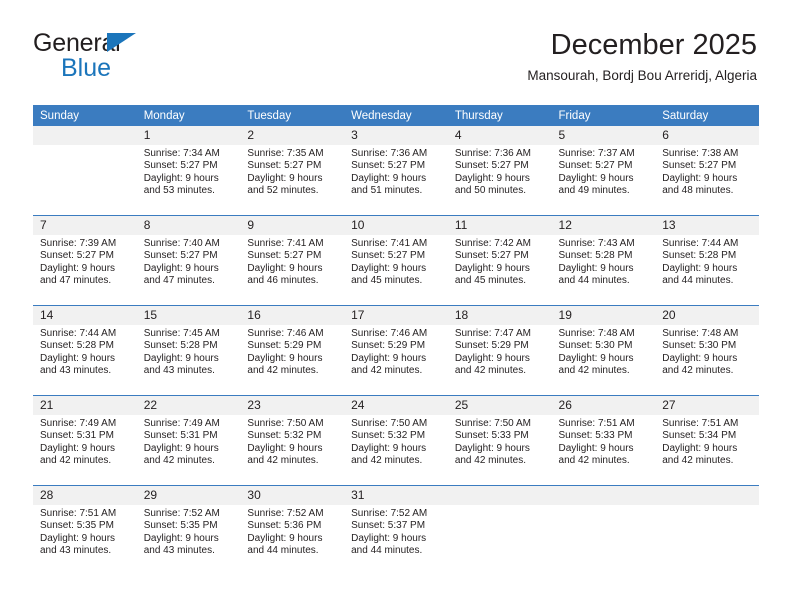  Describe the element at coordinates (188, 135) in the screenshot. I see `day-number: 1` at that location.